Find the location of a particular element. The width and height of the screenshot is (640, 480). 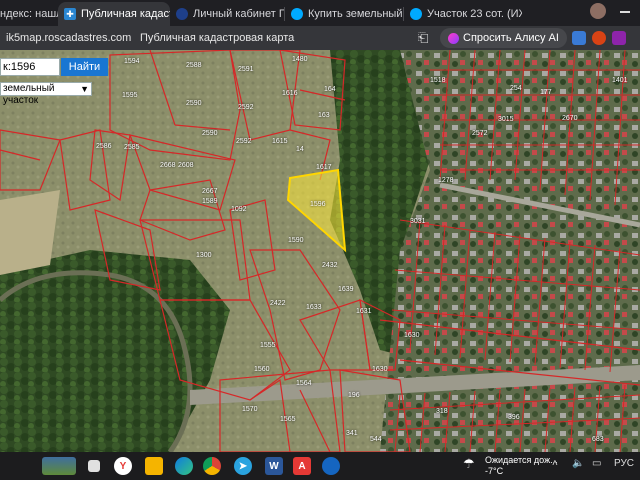

tab-cadastral-map: ✚ Публичная кадаст ✕ is located at coordinates (114, 14).